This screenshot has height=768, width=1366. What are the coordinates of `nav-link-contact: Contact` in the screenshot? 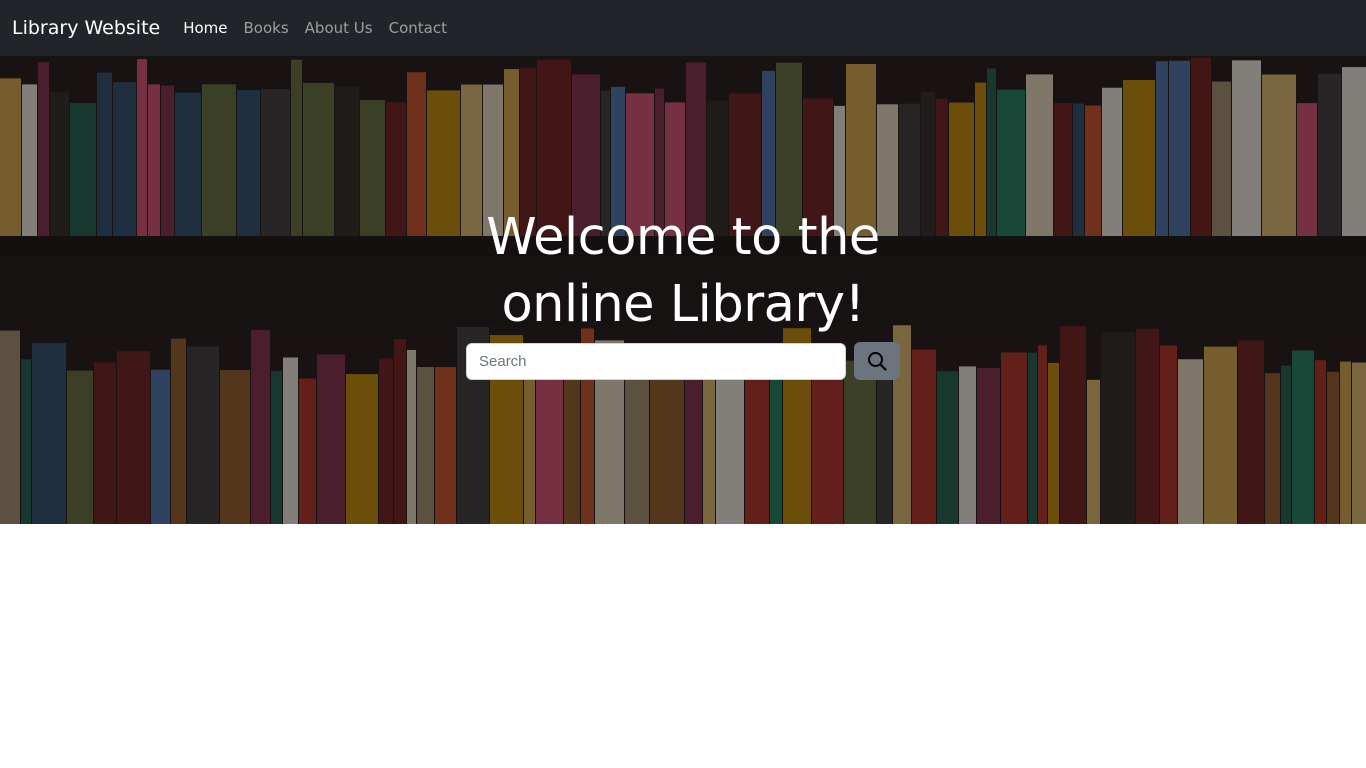 It's located at (418, 28).